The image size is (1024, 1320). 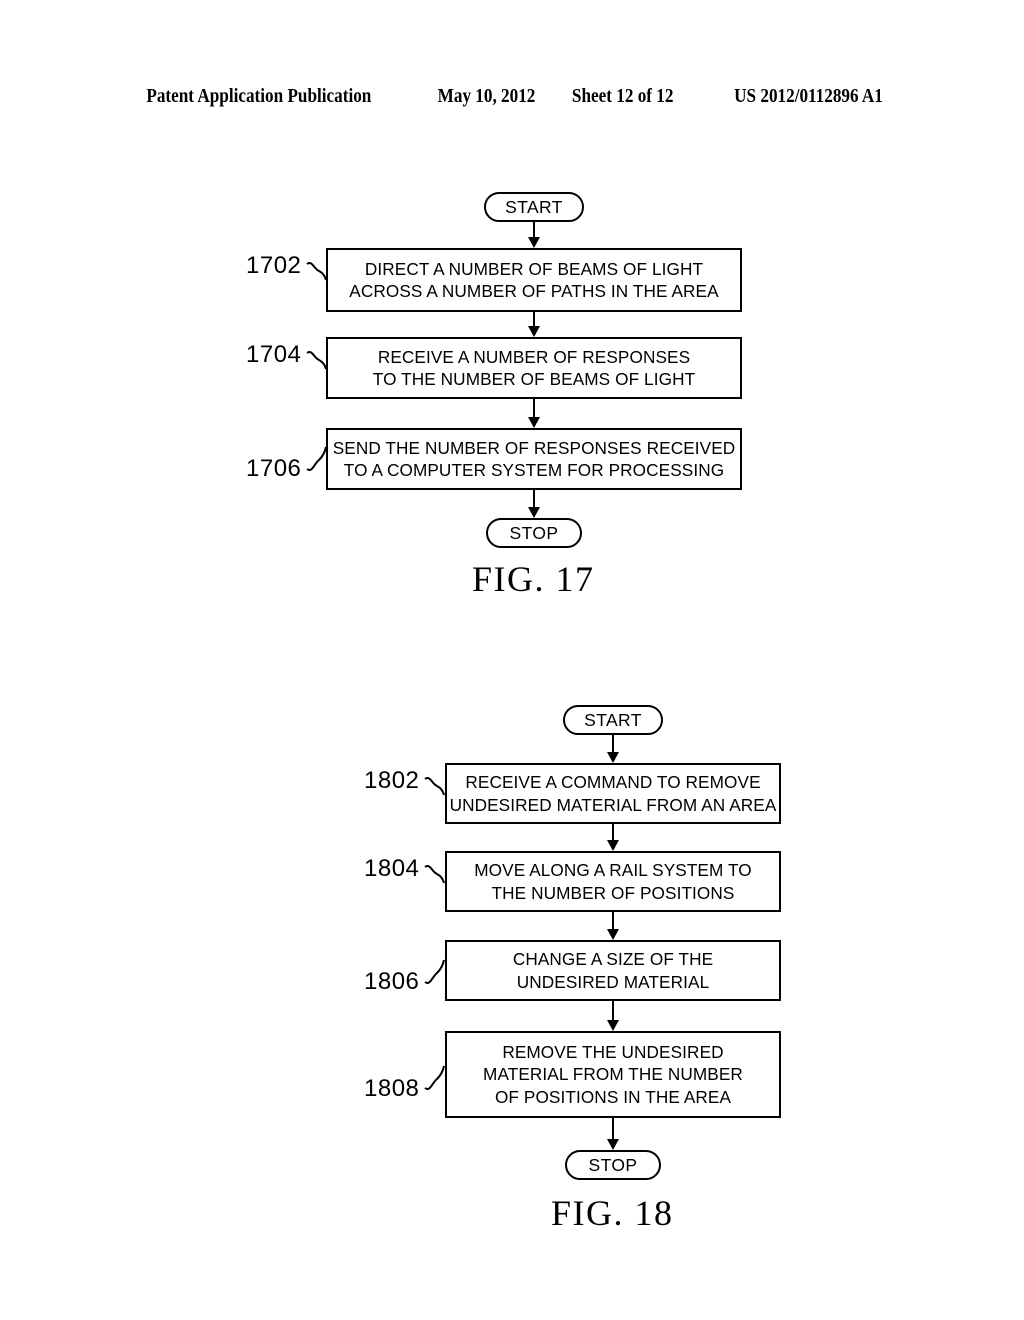 What do you see at coordinates (613, 1051) in the screenshot?
I see `fig18-step-1808-line-1: REMOVE THE UNDESIRED` at bounding box center [613, 1051].